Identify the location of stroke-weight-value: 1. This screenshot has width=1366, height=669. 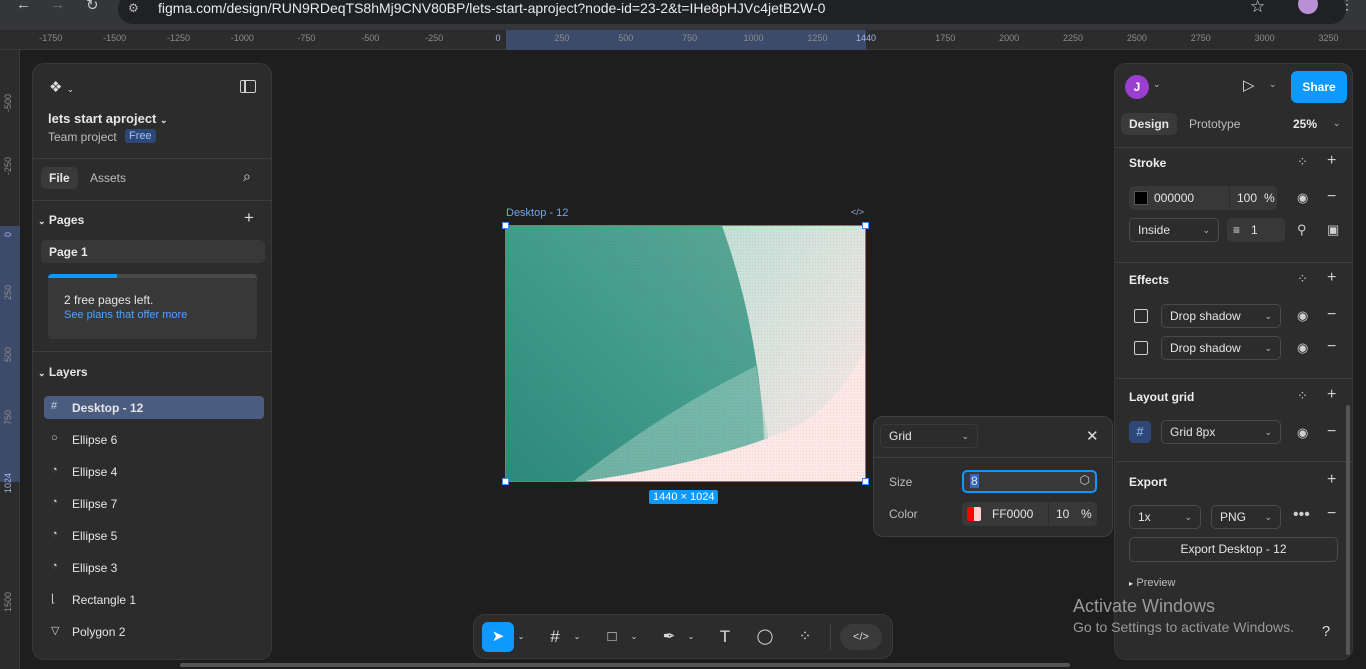
(1254, 230).